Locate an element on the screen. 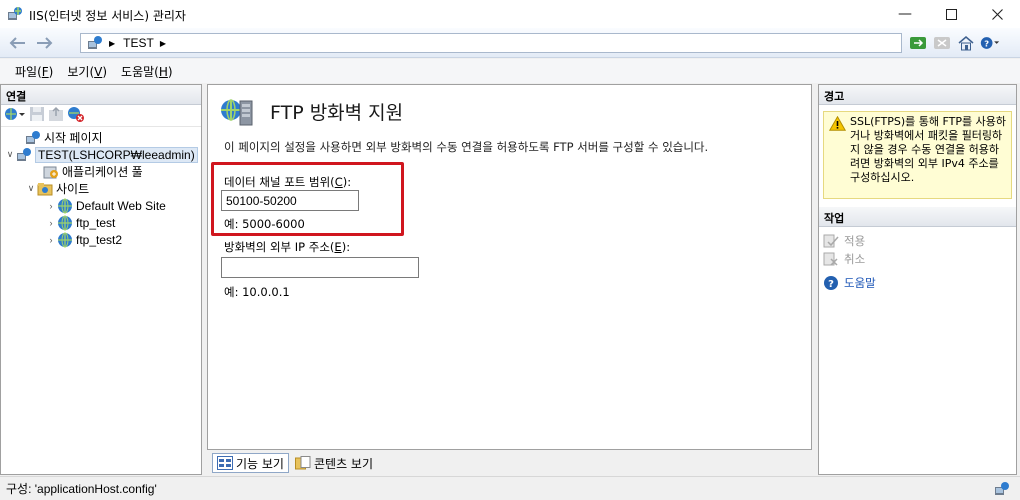 The height and width of the screenshot is (500, 1020). server-status-icon is located at coordinates (1002, 490).